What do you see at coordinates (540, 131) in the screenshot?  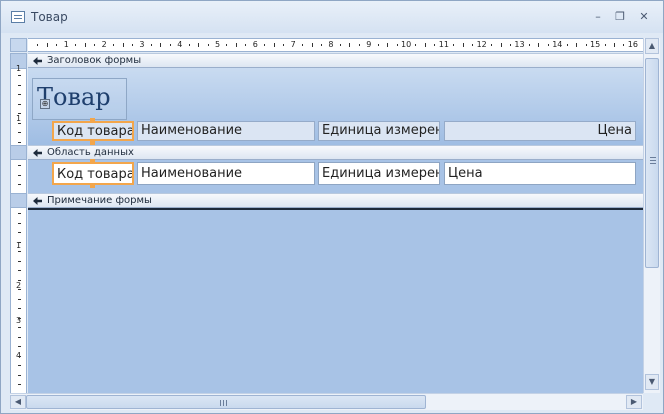 I see `header-label-price: Цена` at bounding box center [540, 131].